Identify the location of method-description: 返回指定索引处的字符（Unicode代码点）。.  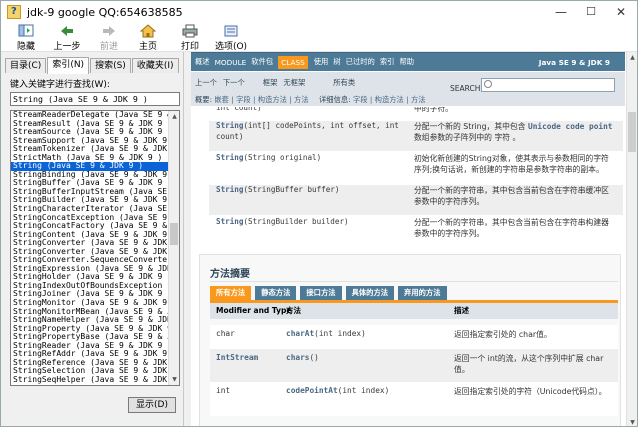
(530, 391).